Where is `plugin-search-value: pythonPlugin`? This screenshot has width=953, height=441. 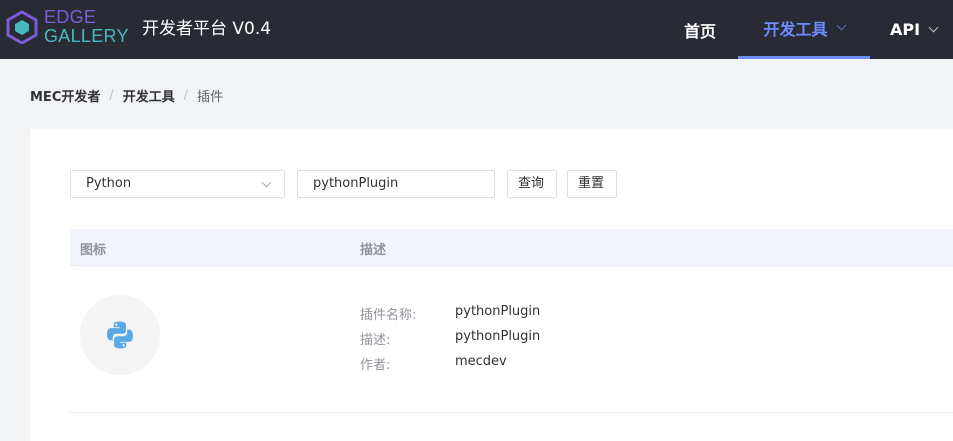
plugin-search-value: pythonPlugin is located at coordinates (356, 183).